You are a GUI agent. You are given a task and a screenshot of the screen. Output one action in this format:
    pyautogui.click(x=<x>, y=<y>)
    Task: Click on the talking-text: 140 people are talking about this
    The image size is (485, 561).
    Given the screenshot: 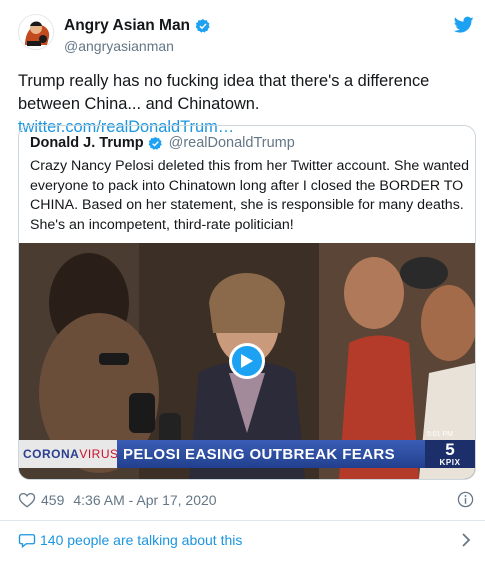 What is the action you would take?
    pyautogui.click(x=141, y=540)
    